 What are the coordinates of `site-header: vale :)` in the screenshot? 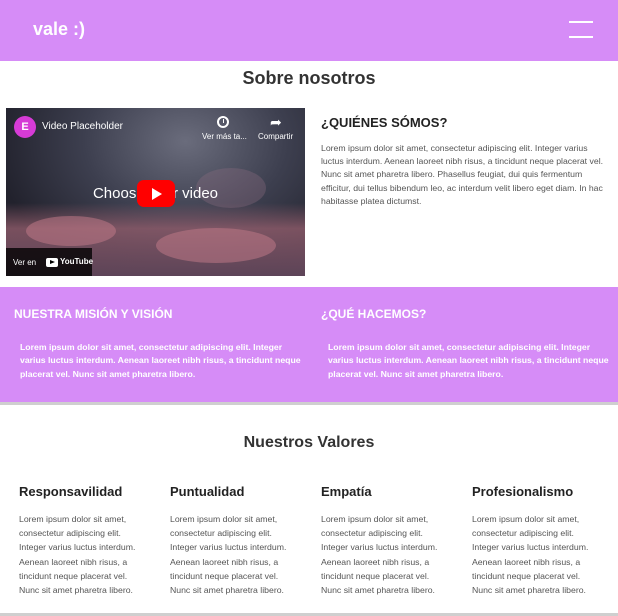 It's located at (309, 30).